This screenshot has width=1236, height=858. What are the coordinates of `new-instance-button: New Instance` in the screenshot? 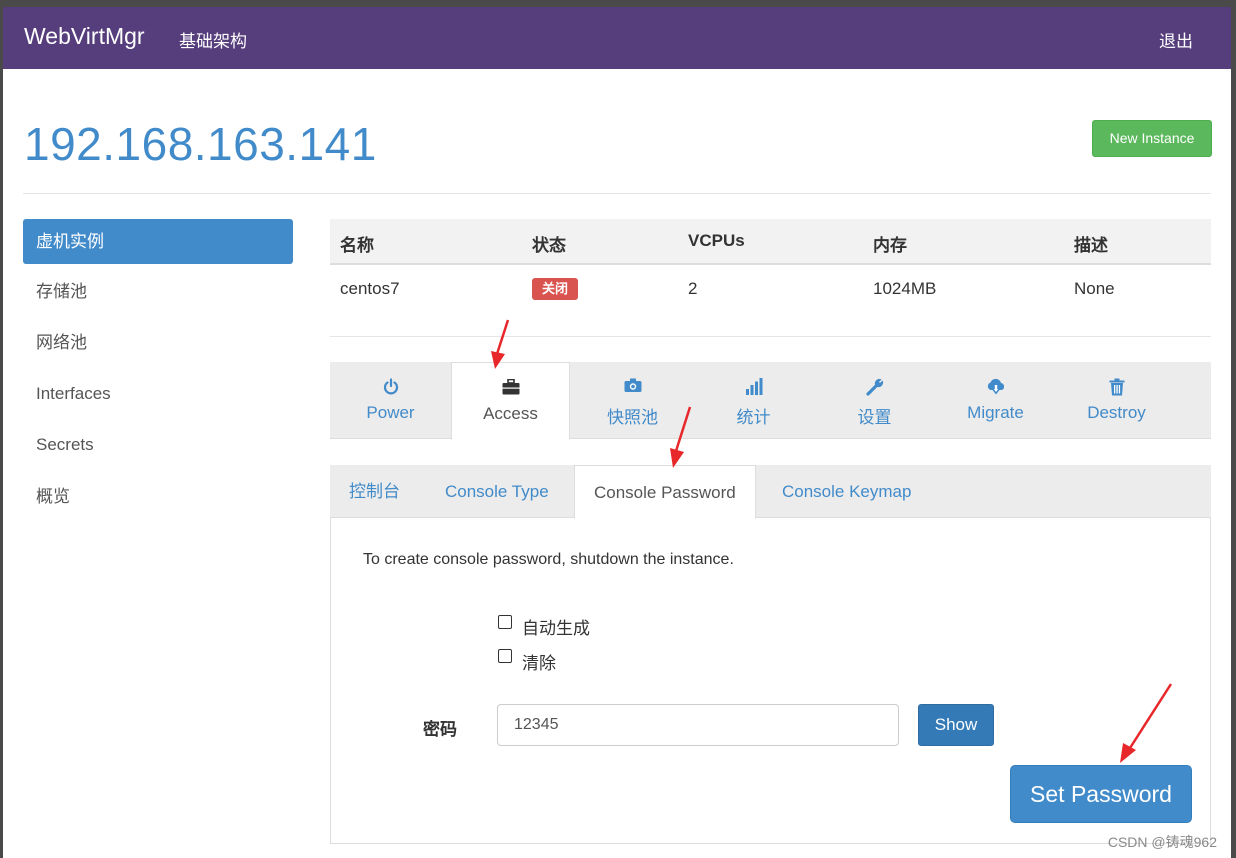 It's located at (1152, 138).